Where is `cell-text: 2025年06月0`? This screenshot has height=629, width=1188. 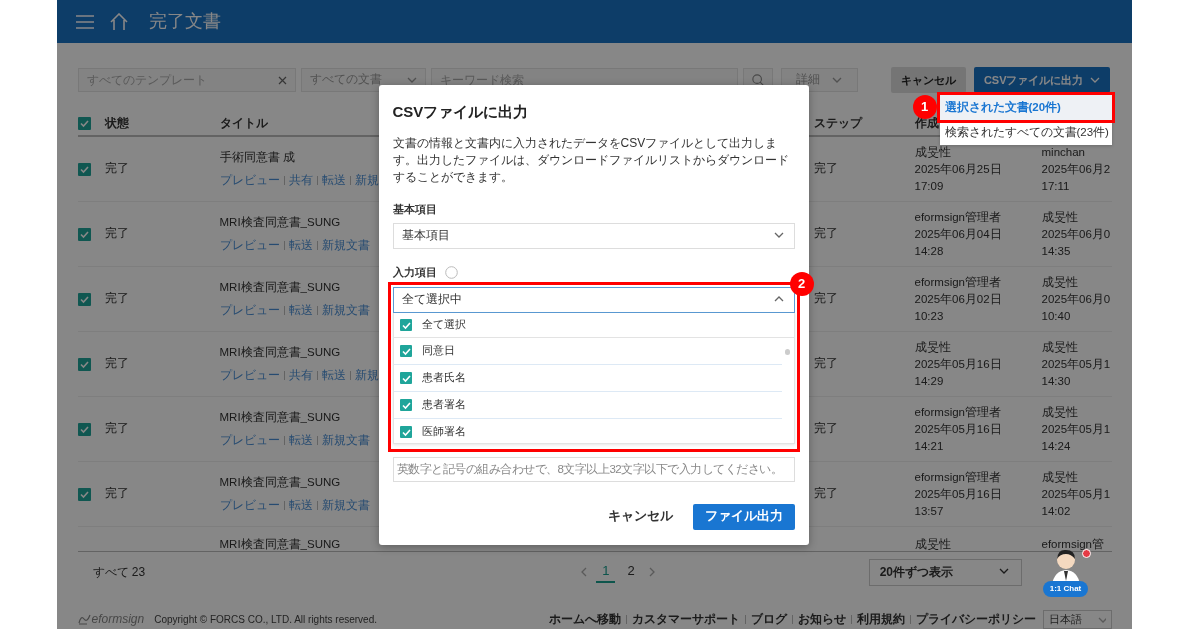 cell-text: 2025年06月0 is located at coordinates (1076, 299).